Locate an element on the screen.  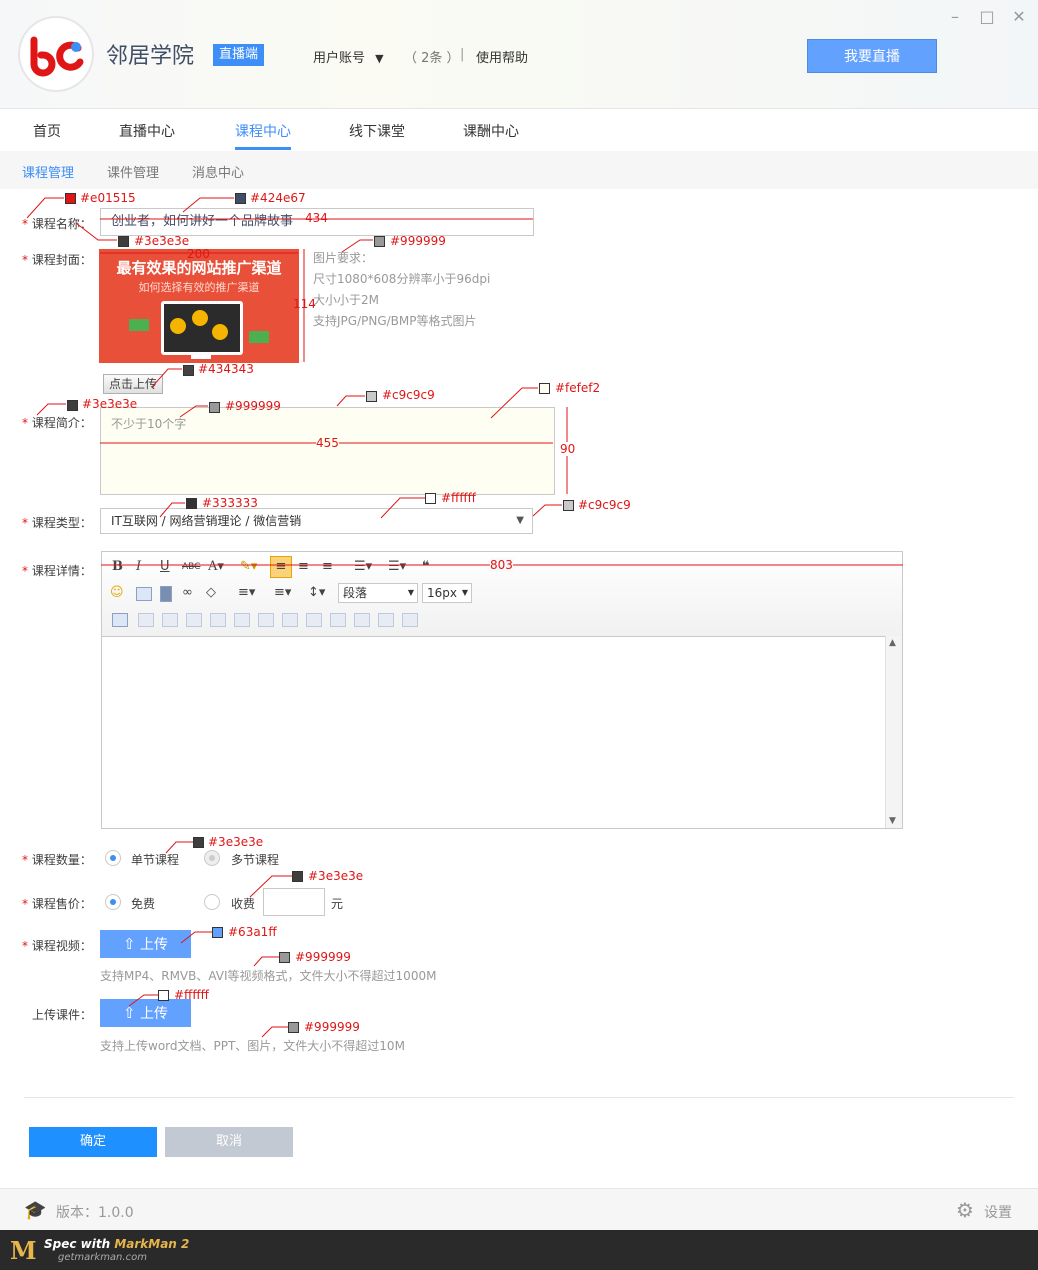
upload-cover-button: 点击上传 is located at coordinates (133, 384).